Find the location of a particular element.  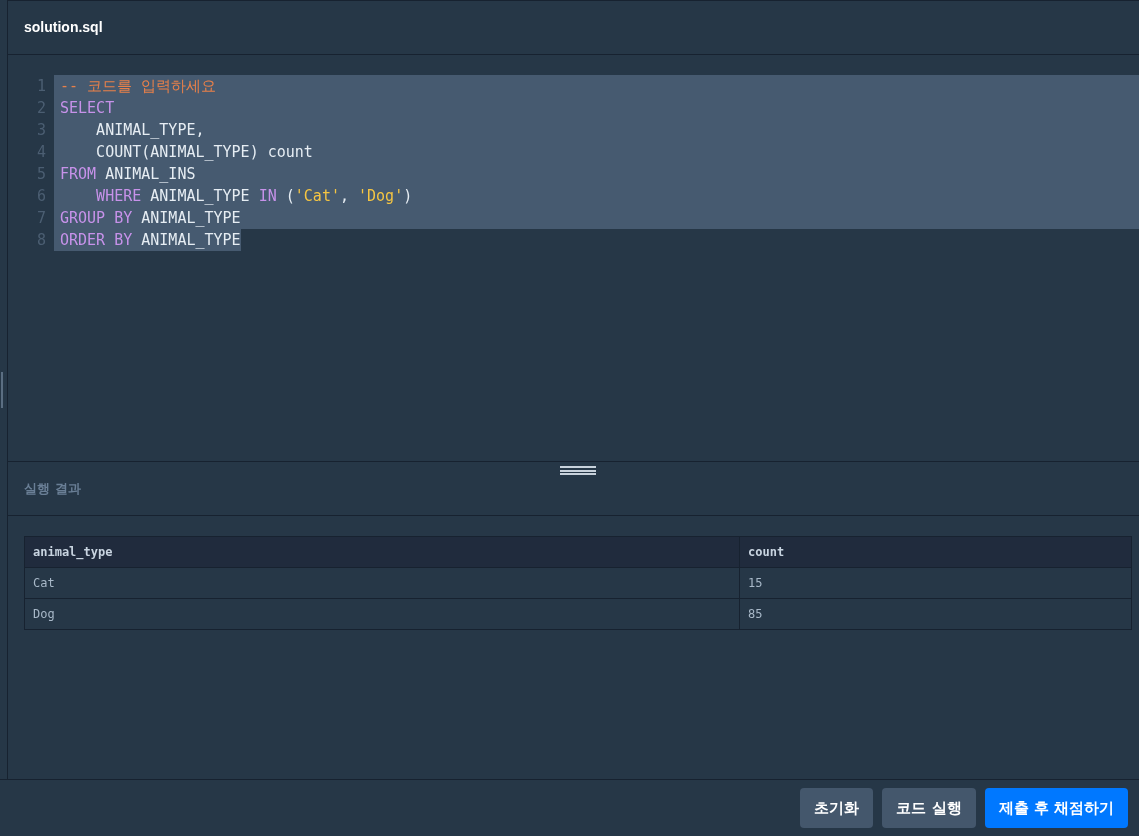

file-name: solution.sql is located at coordinates (63, 27).